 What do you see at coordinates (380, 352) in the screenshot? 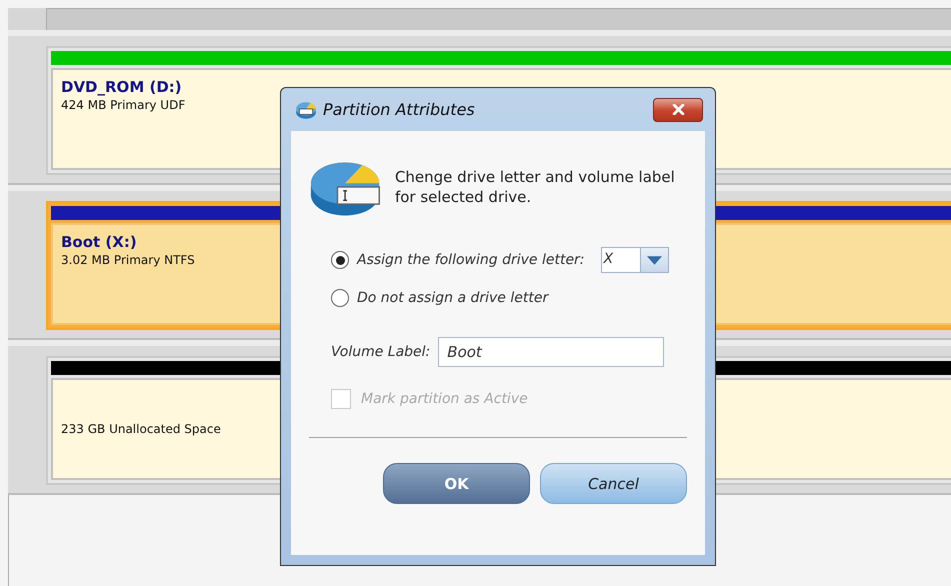
I see `field-label: Volume Label:` at bounding box center [380, 352].